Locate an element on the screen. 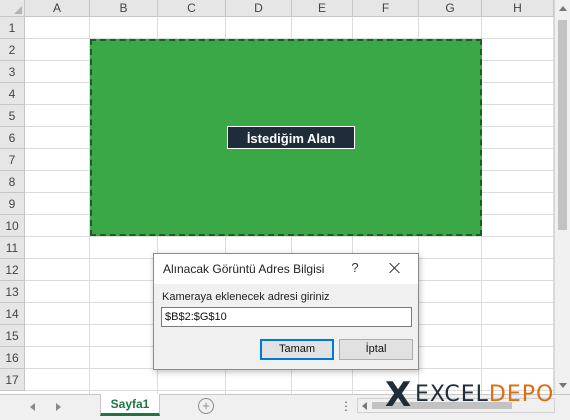 This screenshot has height=420, width=570. column-header-b: B is located at coordinates (124, 8).